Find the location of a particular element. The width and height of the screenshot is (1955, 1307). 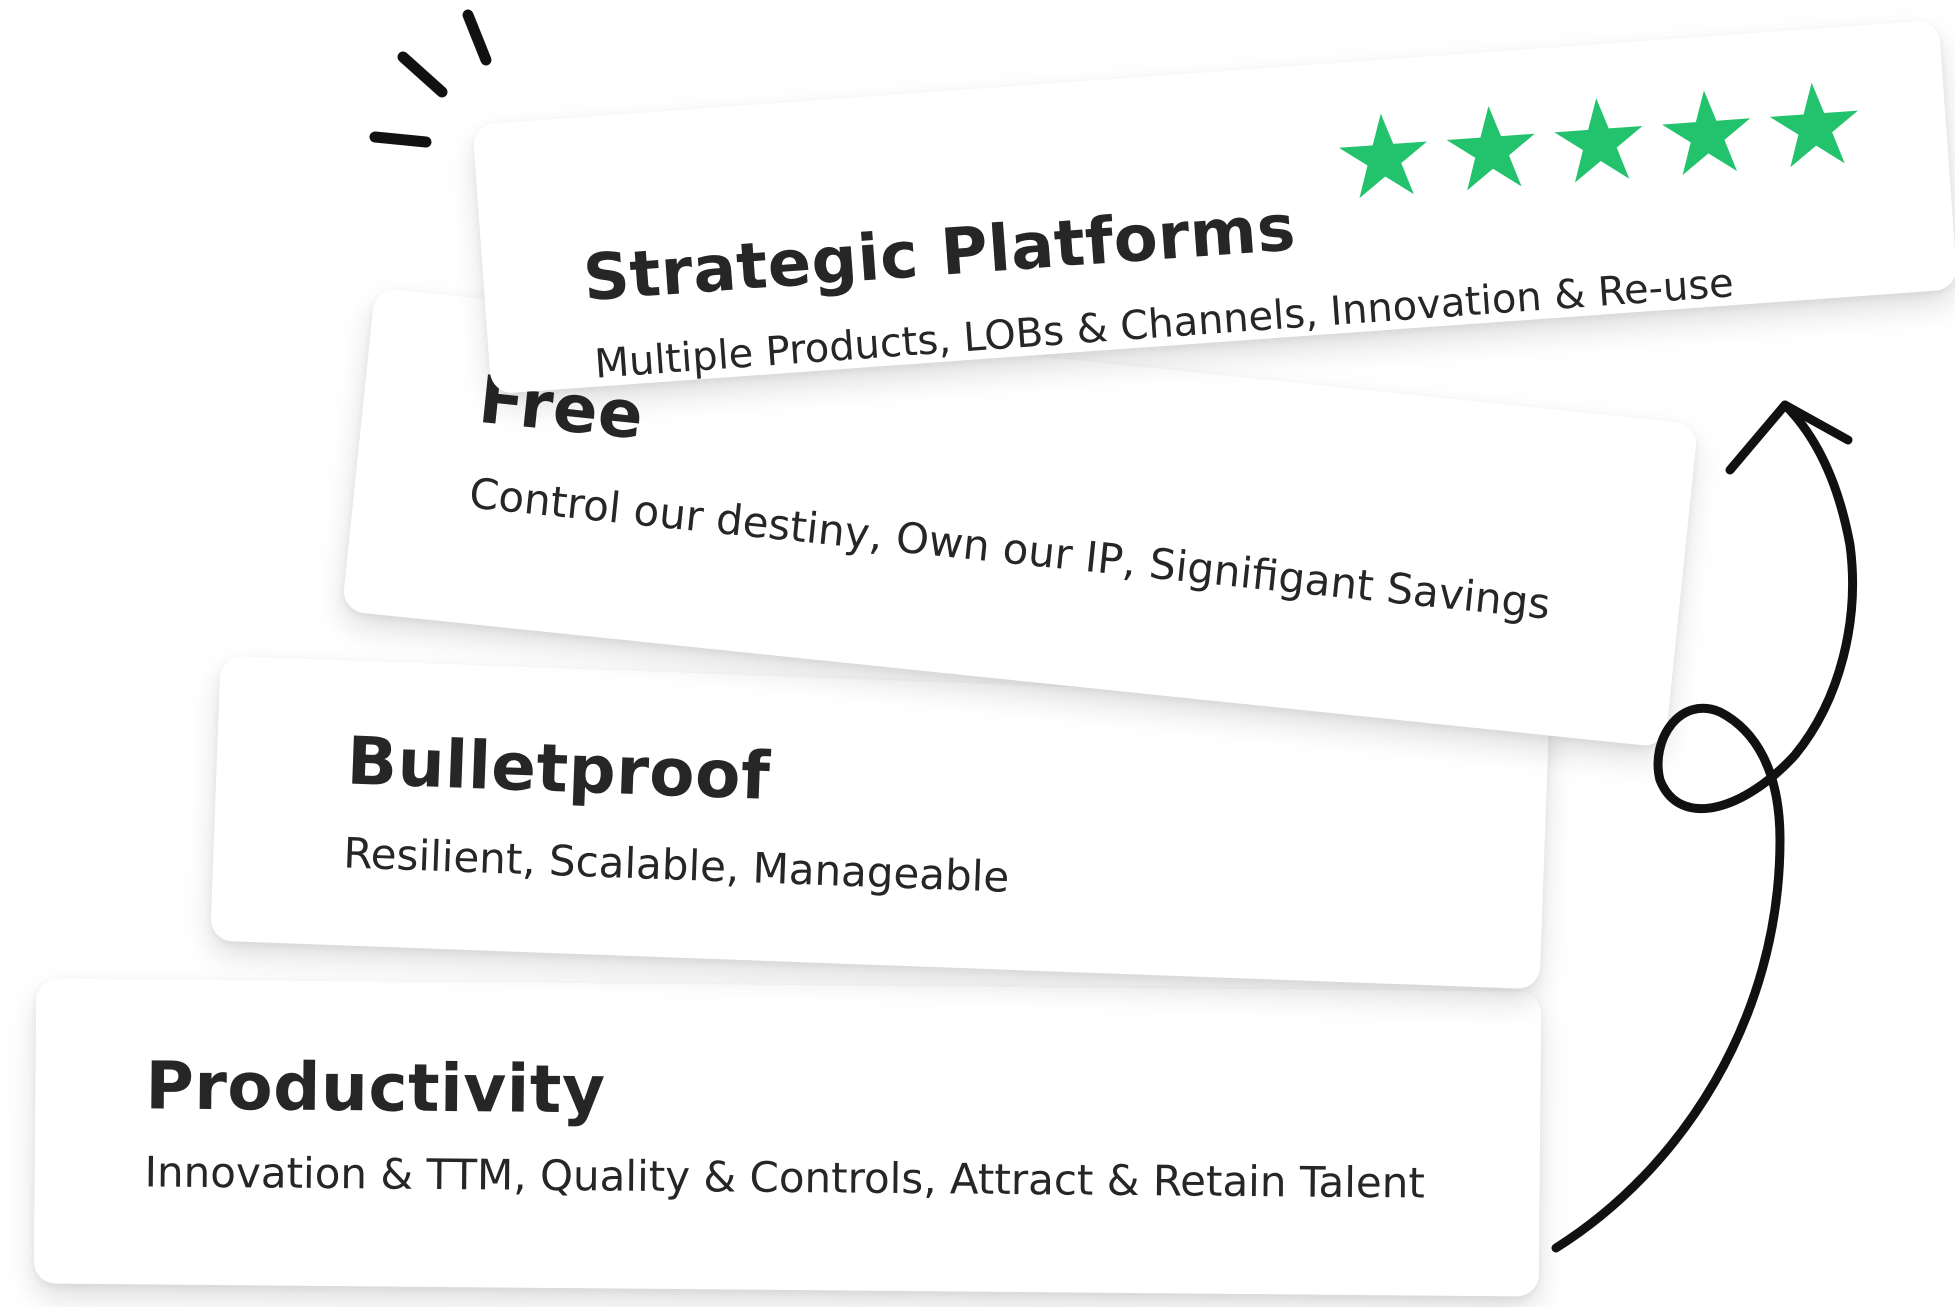

curly-arrow-up-icon is located at coordinates (1704, 826).